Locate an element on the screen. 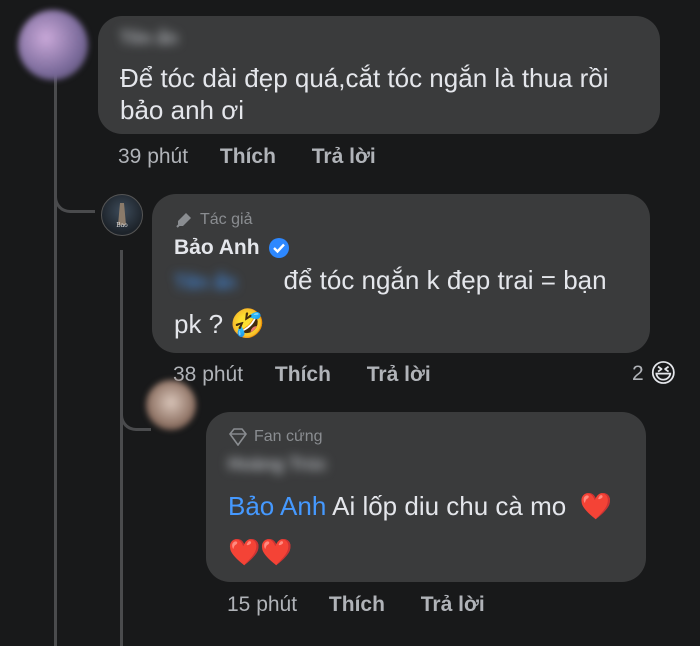 This screenshot has width=700, height=646. comment-text-line2: ❤️❤️ is located at coordinates (260, 552).